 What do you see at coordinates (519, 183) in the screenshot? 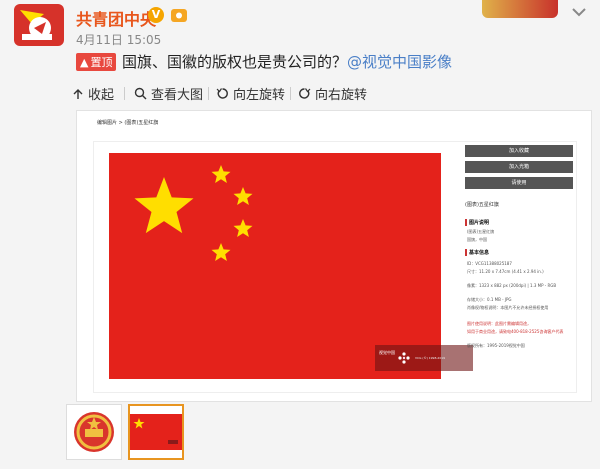
I see `use-button: 请使用` at bounding box center [519, 183].